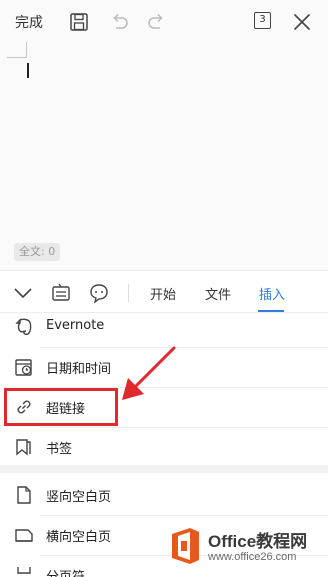  Describe the element at coordinates (185, 546) in the screenshot. I see `office-logo-icon` at that location.